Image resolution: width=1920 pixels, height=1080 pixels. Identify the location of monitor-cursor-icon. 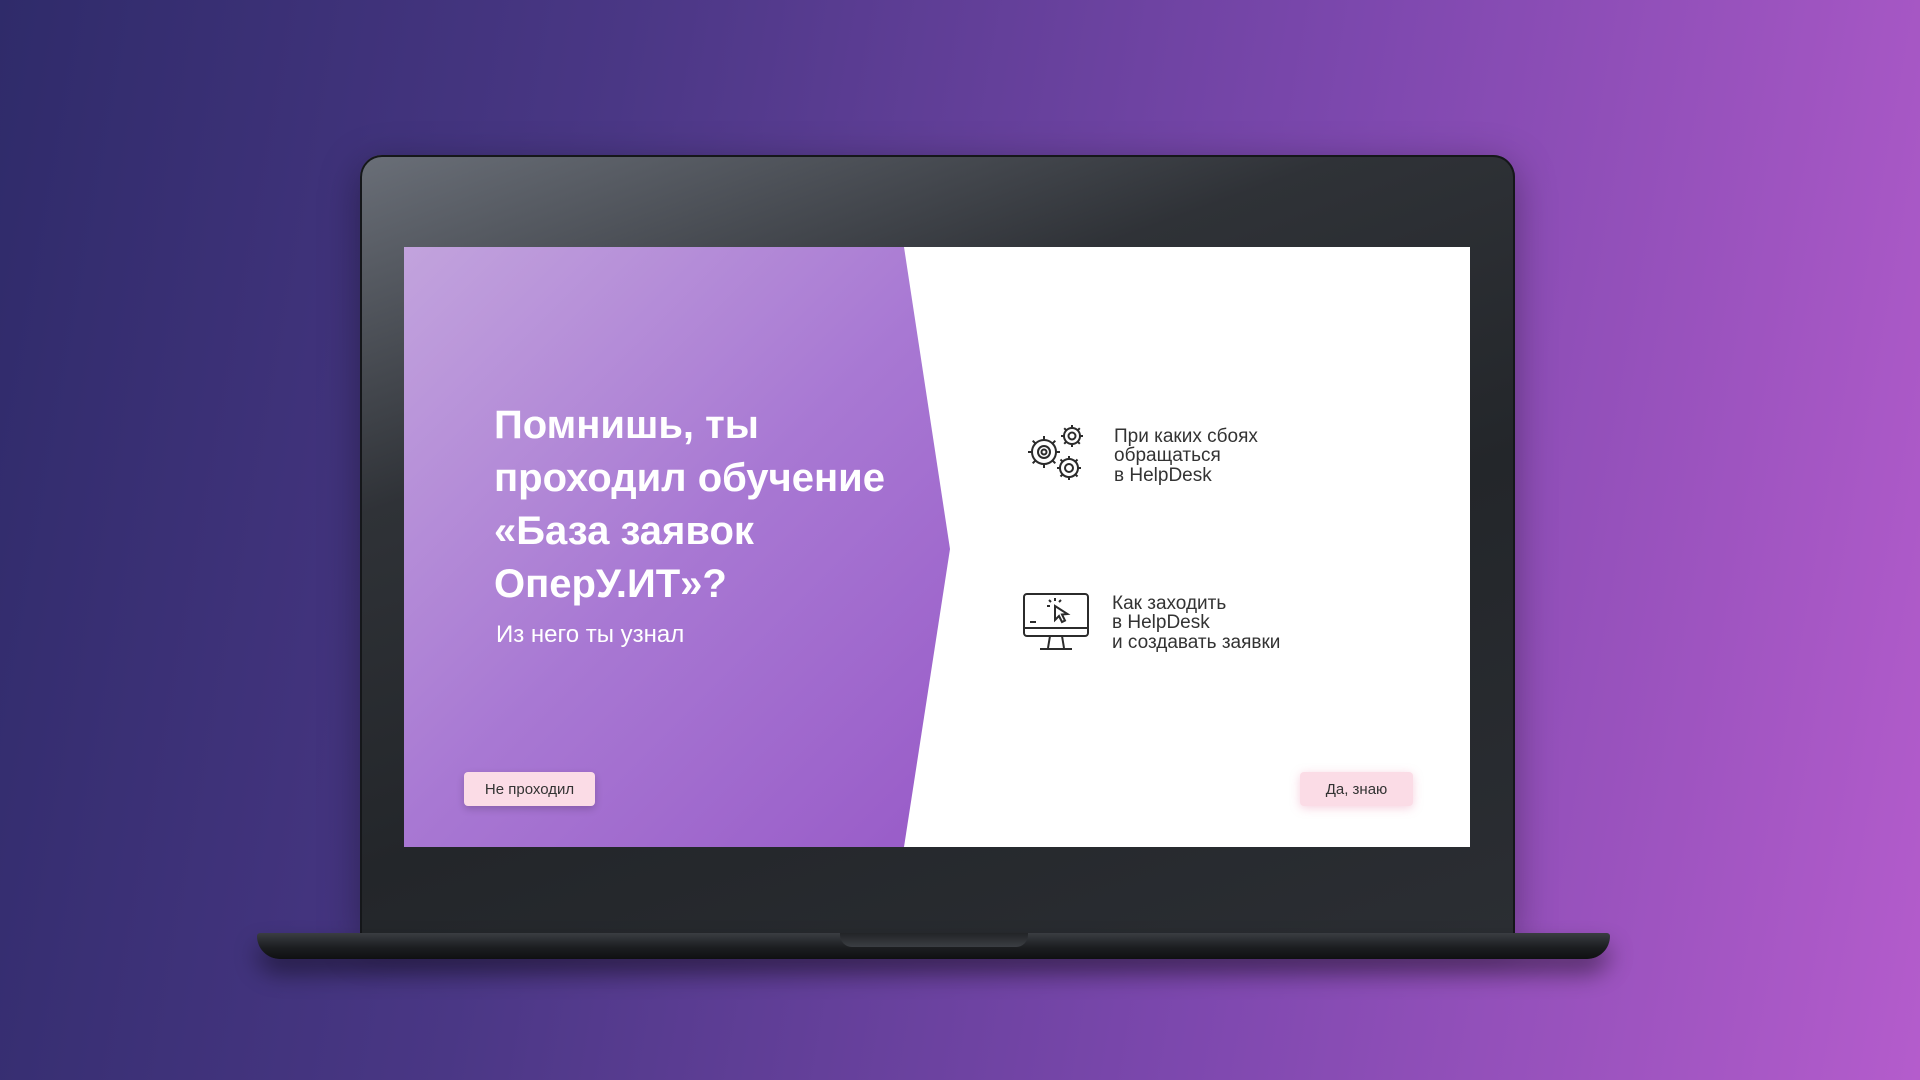
(1056, 623).